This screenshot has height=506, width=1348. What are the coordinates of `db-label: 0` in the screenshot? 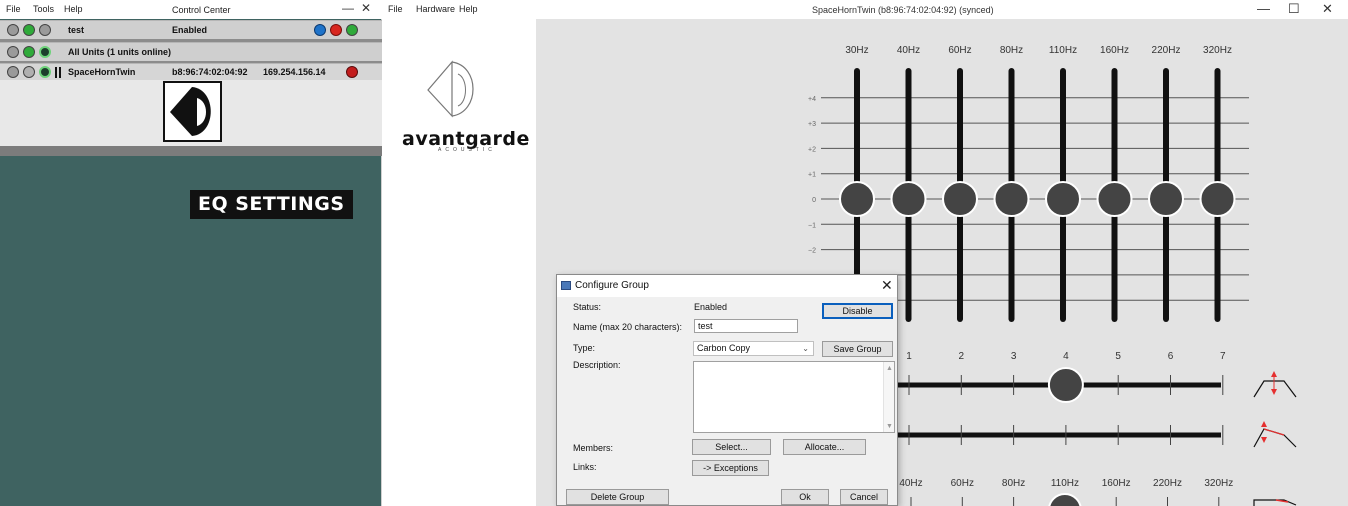 It's located at (814, 200).